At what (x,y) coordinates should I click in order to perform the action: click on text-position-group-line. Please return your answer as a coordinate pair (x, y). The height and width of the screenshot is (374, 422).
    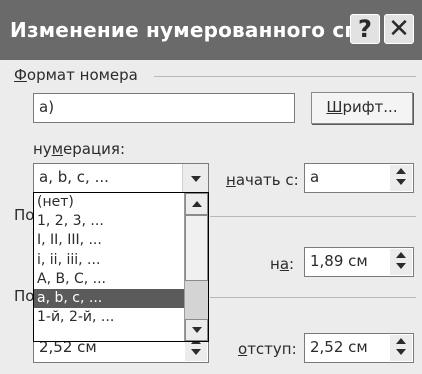
    Looking at the image, I should click on (313, 297).